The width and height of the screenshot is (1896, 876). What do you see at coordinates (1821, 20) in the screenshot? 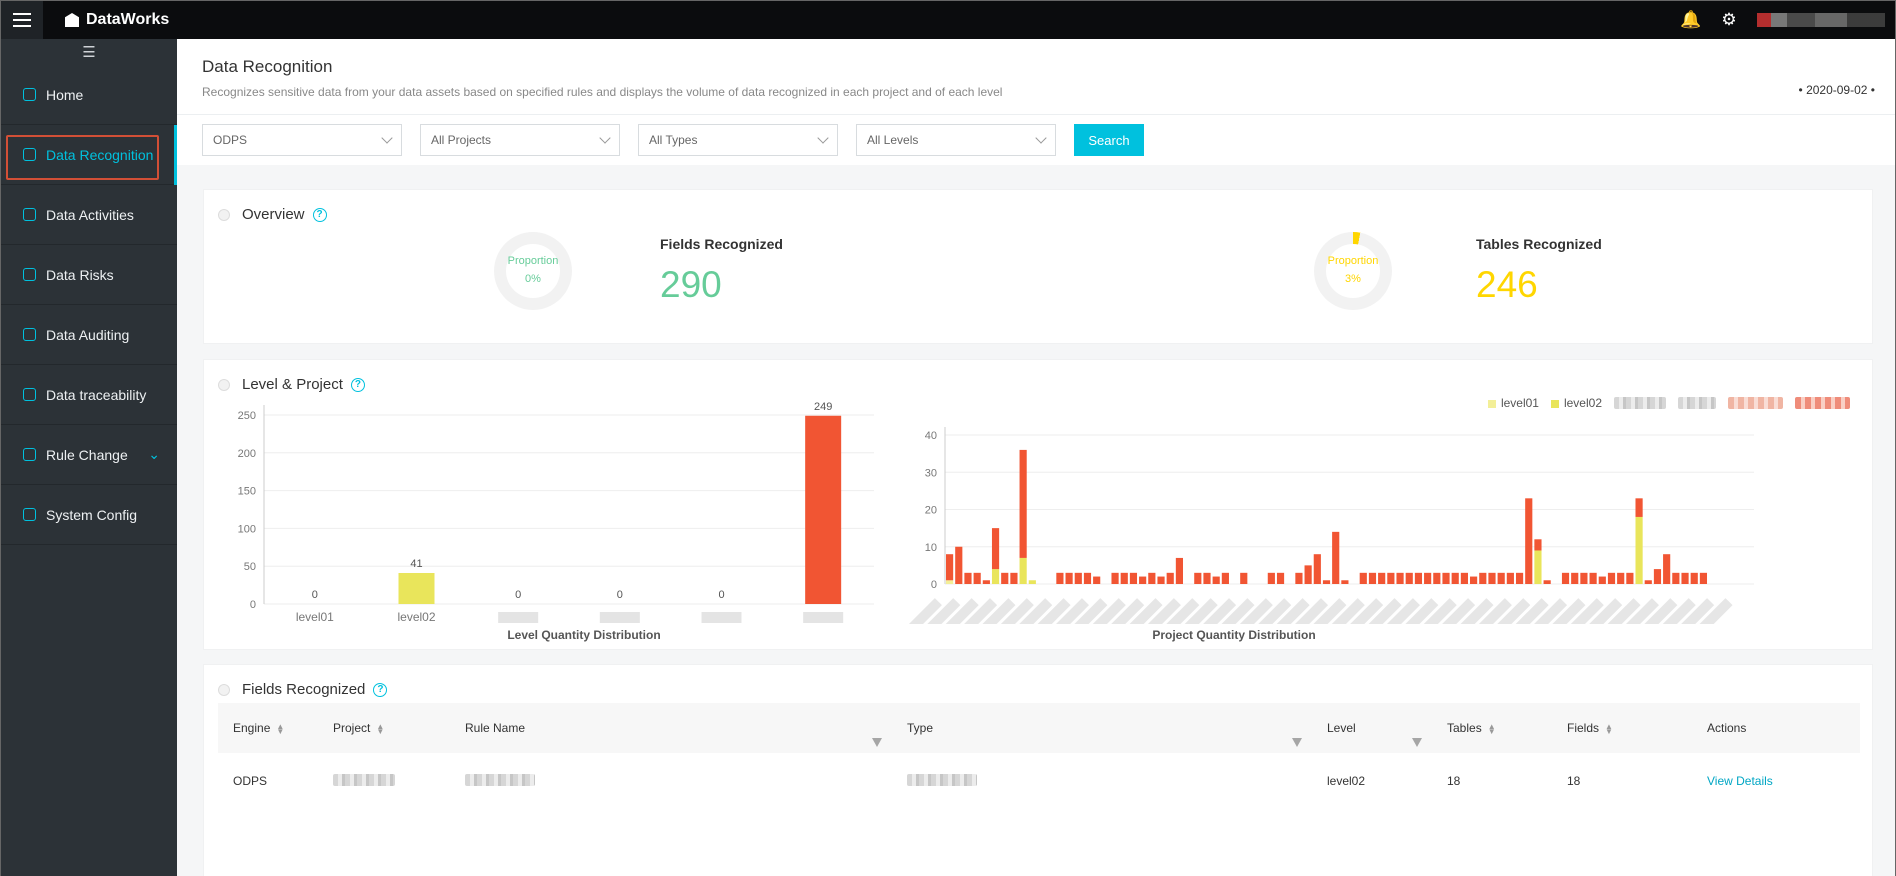
I see `user-account-redacted` at bounding box center [1821, 20].